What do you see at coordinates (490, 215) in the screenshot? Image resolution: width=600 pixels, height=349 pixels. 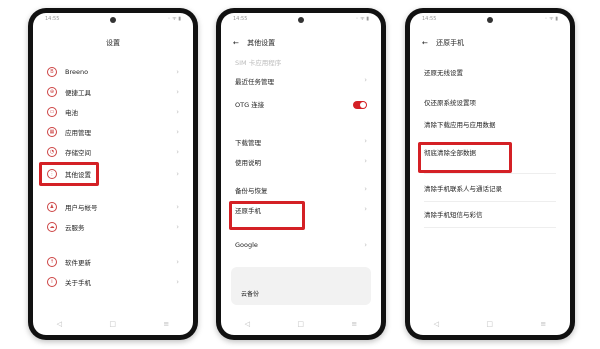 I see `clear-messages-item: 清除手机短信与彩信` at bounding box center [490, 215].